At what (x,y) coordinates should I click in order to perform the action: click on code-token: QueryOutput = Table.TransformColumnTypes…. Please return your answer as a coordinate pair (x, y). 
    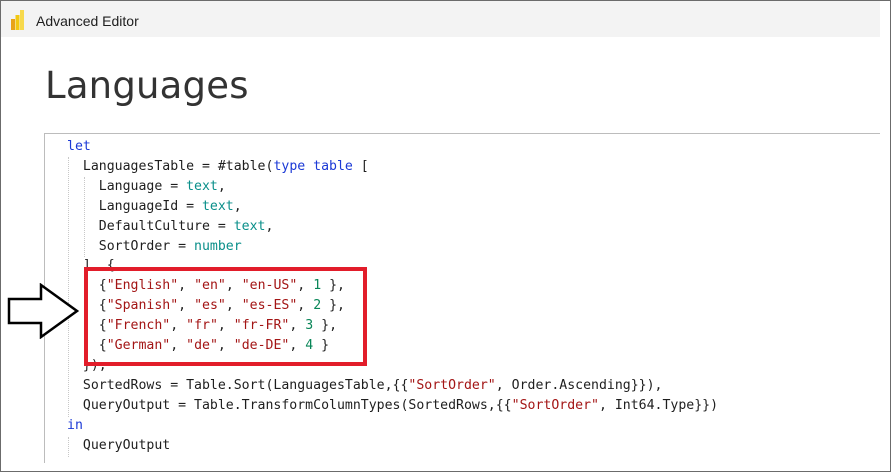
    Looking at the image, I should click on (289, 405).